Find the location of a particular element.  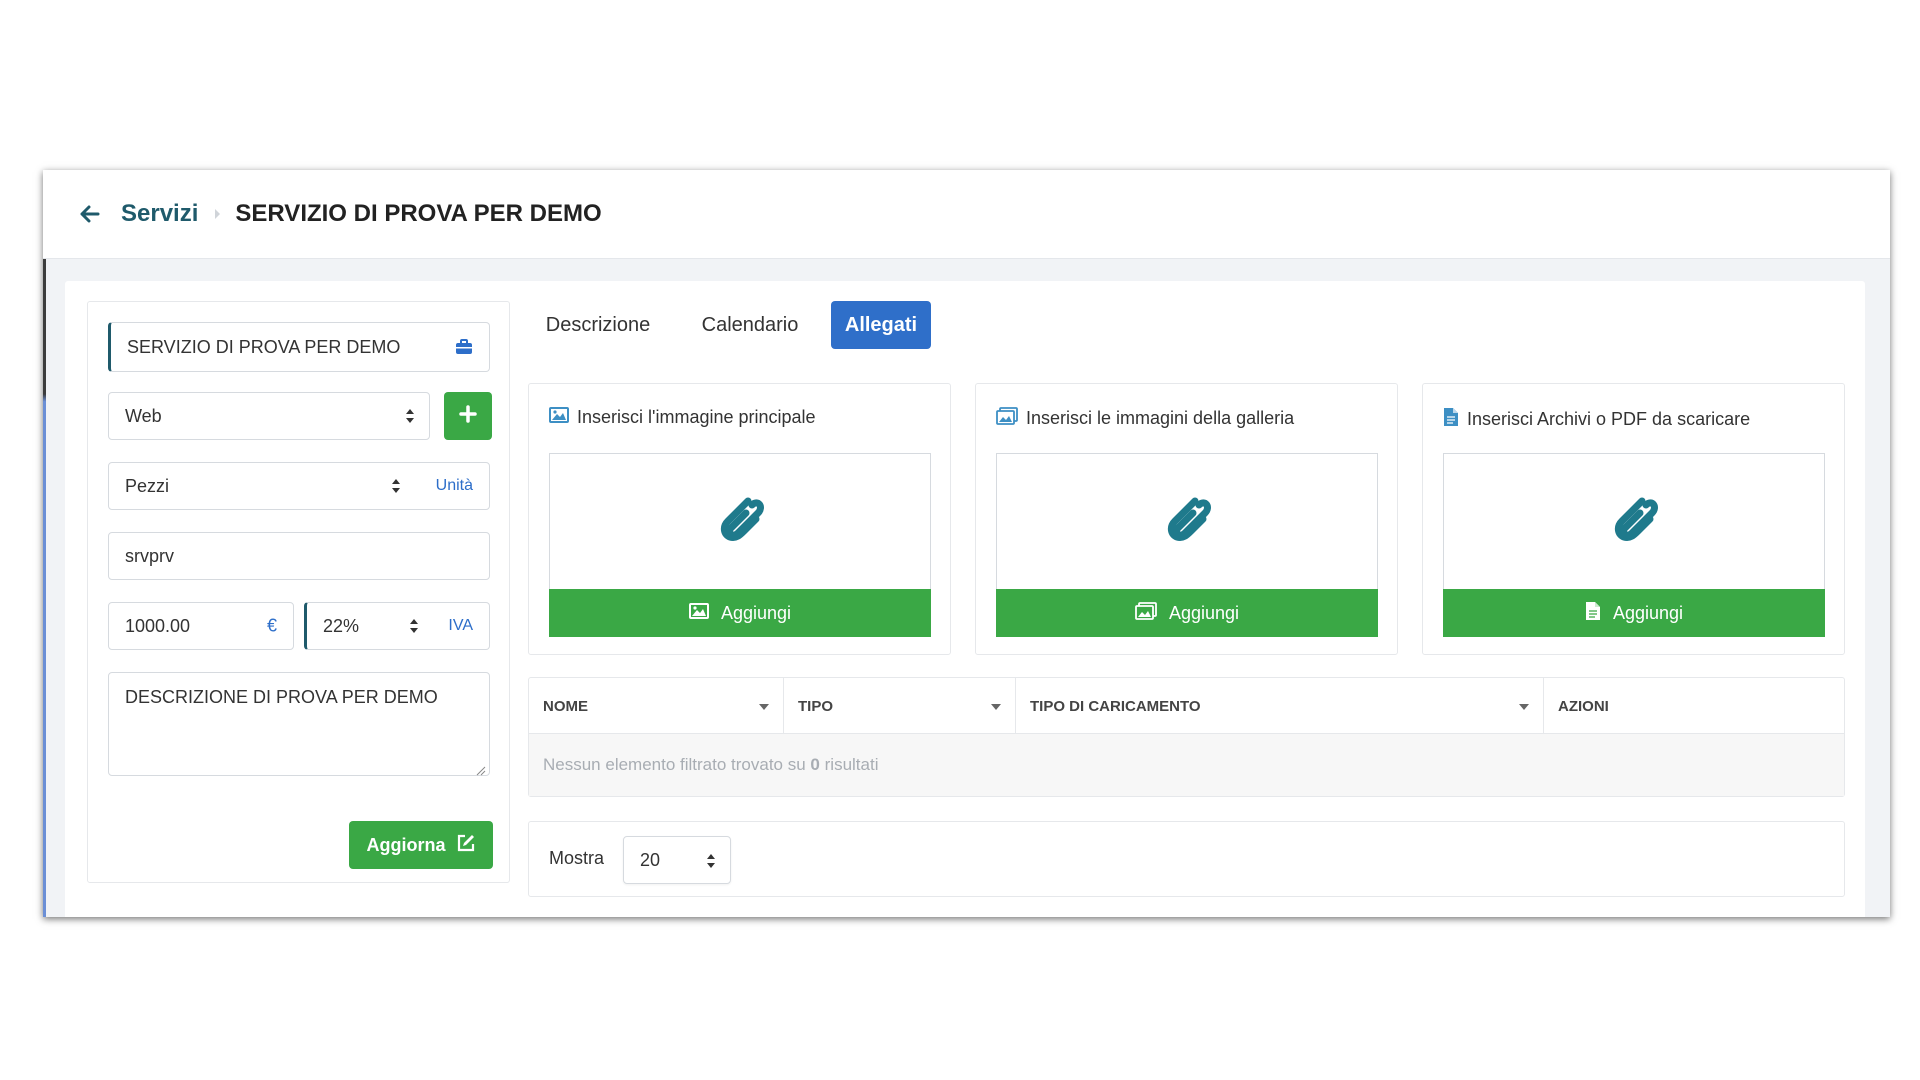

page-size-label: Mostra is located at coordinates (577, 858).